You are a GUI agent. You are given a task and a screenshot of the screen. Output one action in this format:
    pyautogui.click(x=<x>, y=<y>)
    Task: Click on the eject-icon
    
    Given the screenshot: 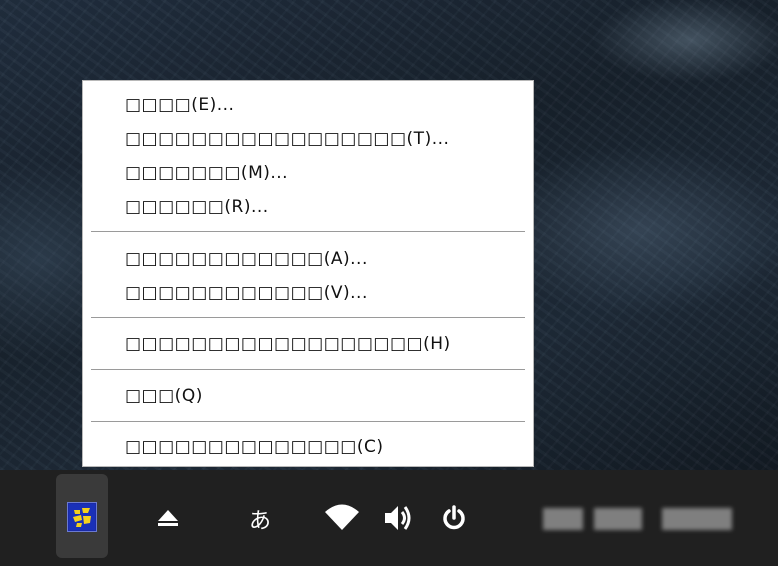 What is the action you would take?
    pyautogui.click(x=168, y=518)
    